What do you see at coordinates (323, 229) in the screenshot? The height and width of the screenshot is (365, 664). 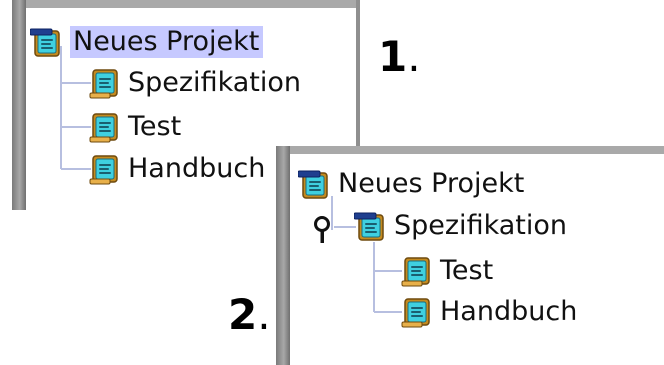 I see `tree-expander-icon` at bounding box center [323, 229].